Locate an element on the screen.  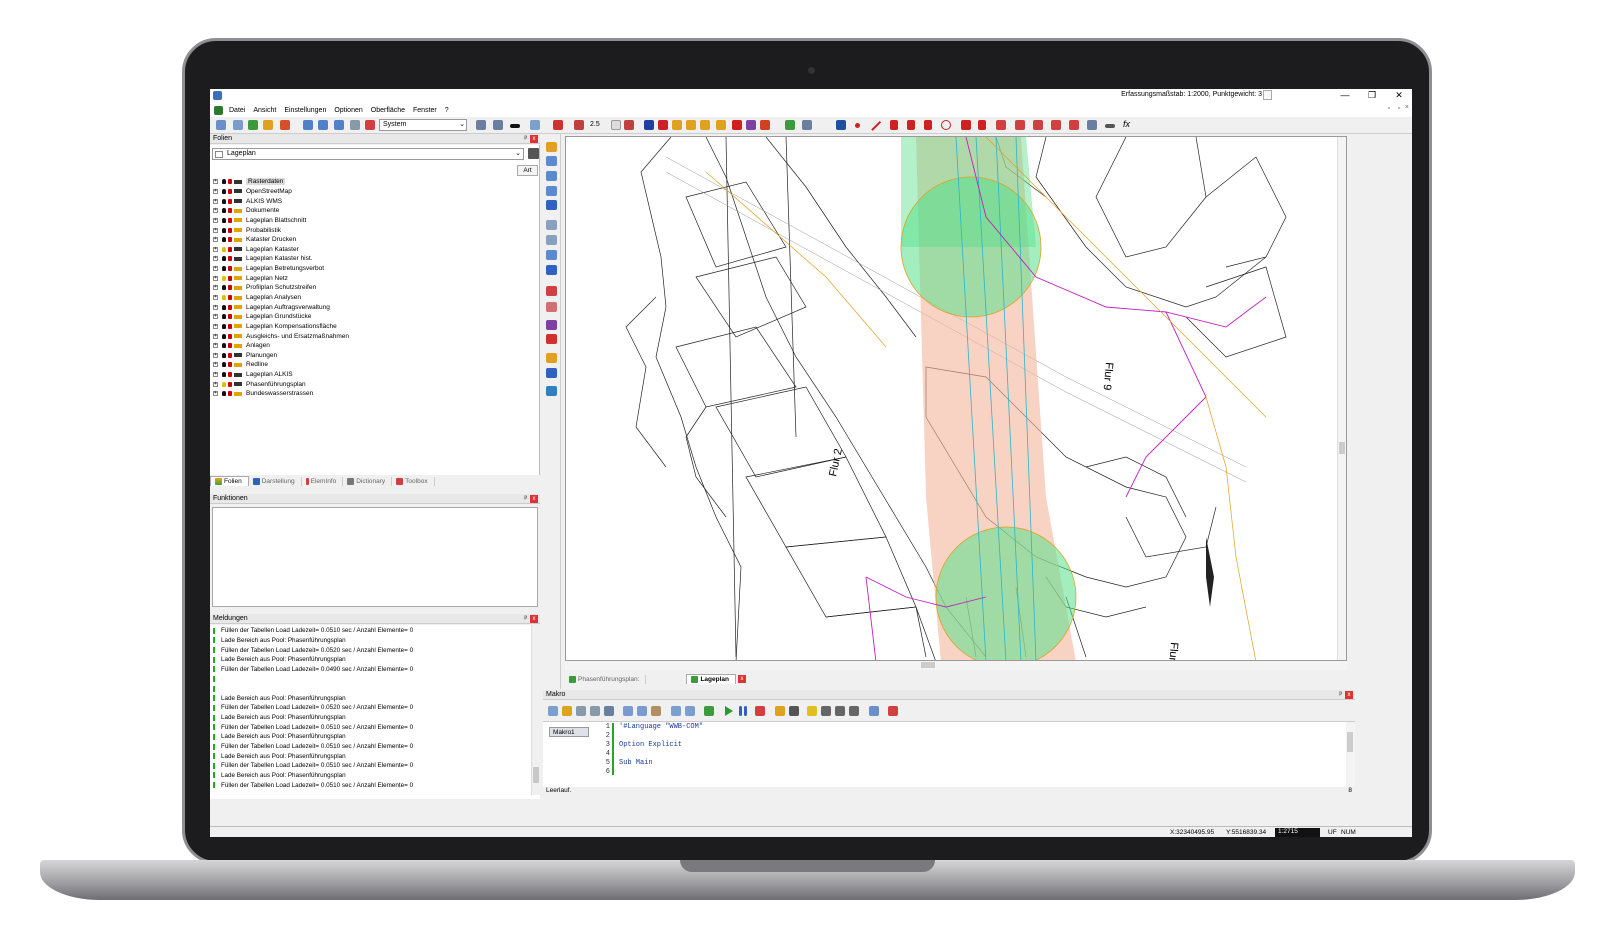
step-icon is located at coordinates (812, 711).